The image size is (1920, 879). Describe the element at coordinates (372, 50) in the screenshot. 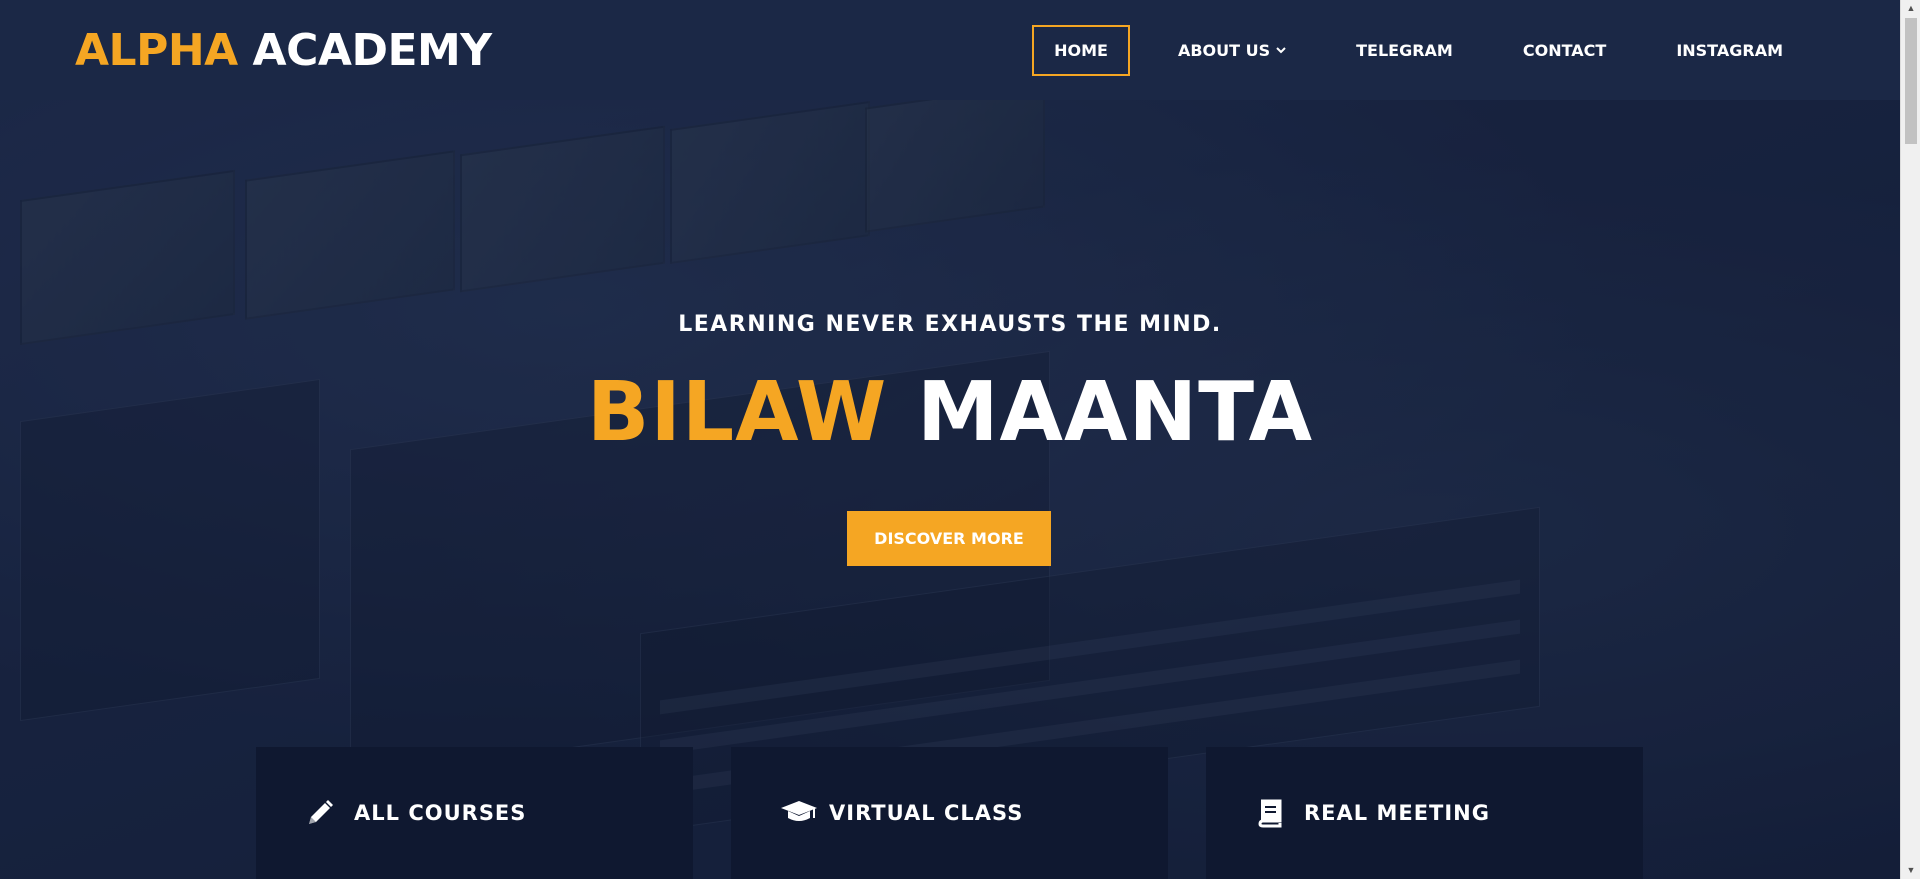

I see `logo-rest: ACADEMY` at that location.